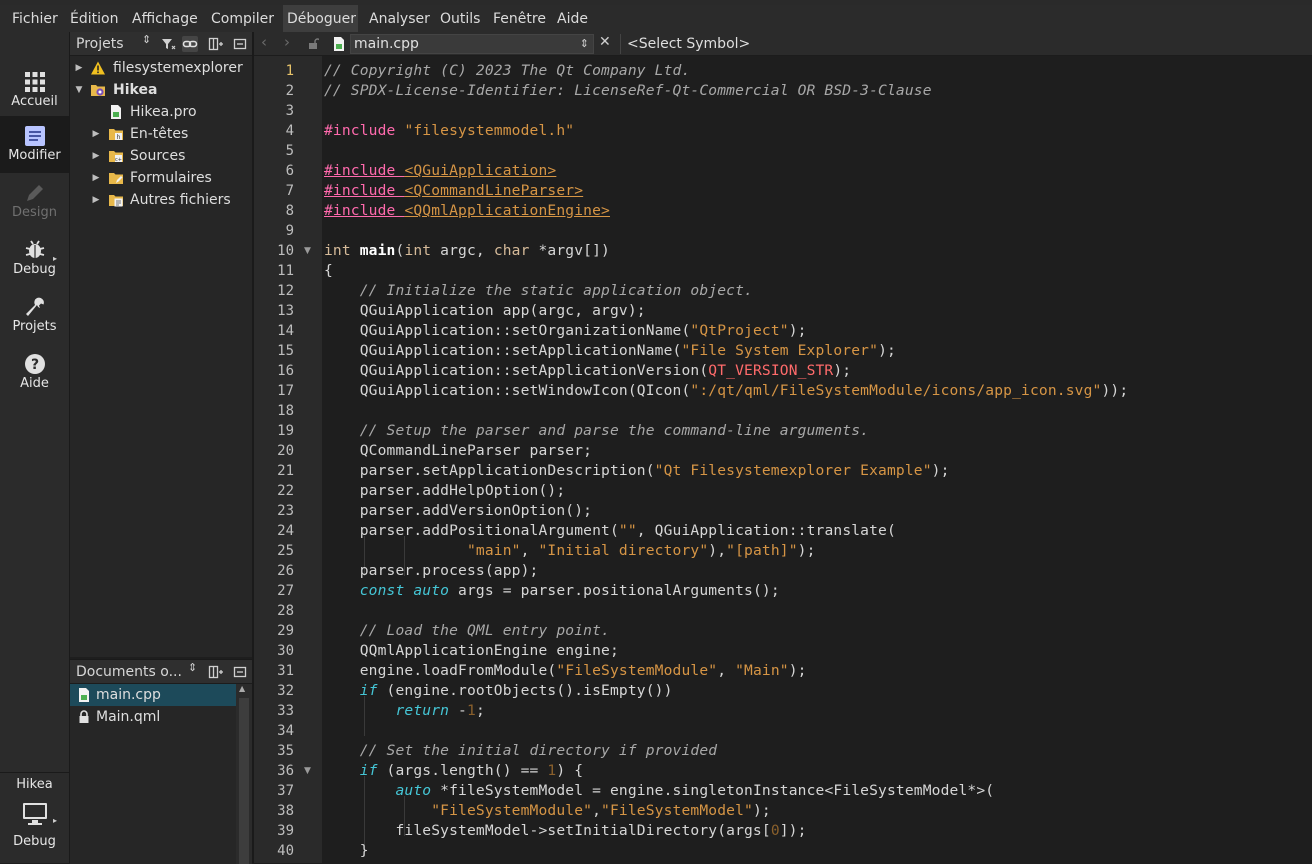  I want to click on line-number: 3, so click(289, 111).